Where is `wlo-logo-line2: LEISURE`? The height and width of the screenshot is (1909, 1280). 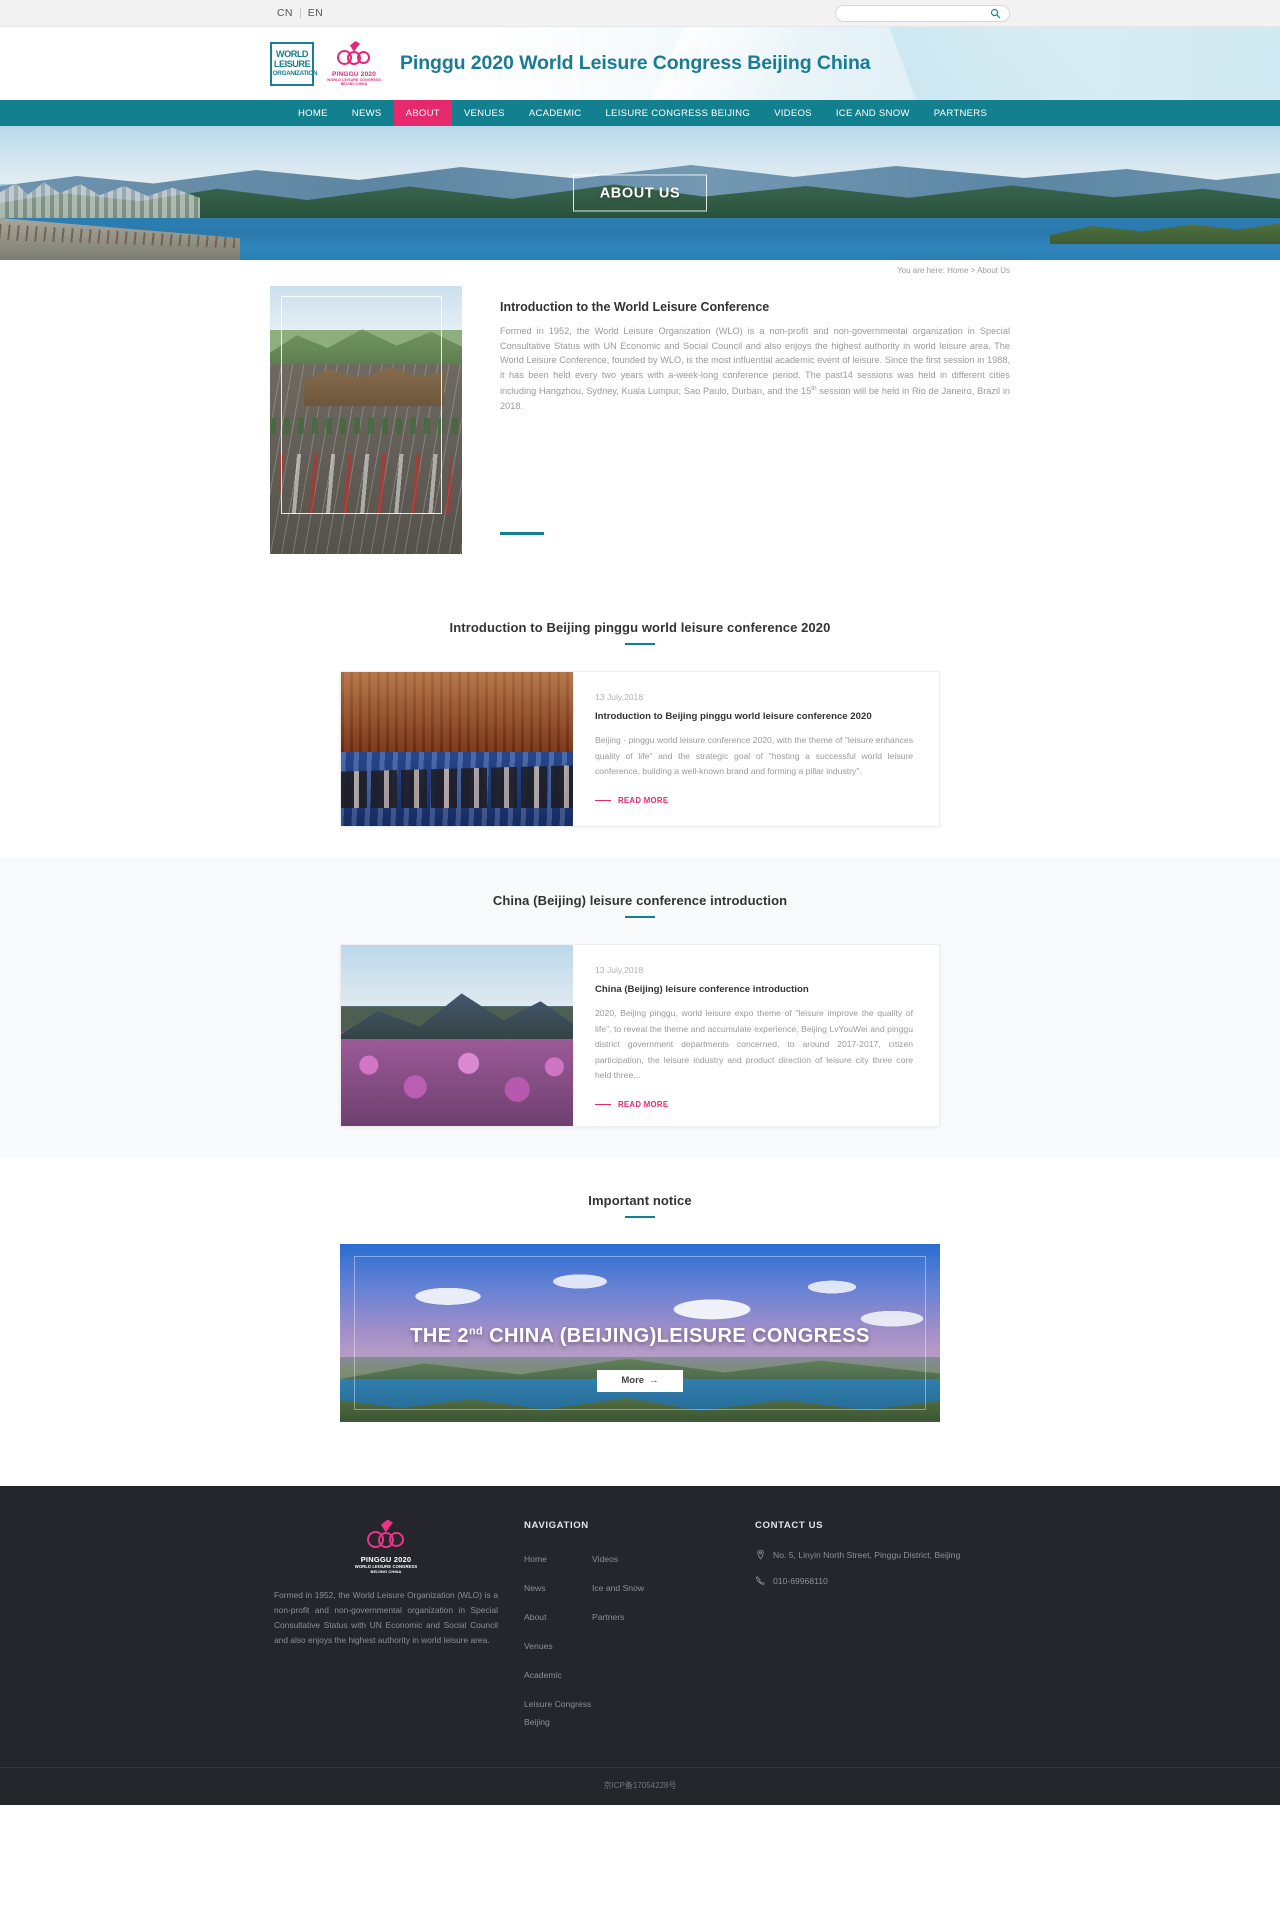 wlo-logo-line2: LEISURE is located at coordinates (292, 64).